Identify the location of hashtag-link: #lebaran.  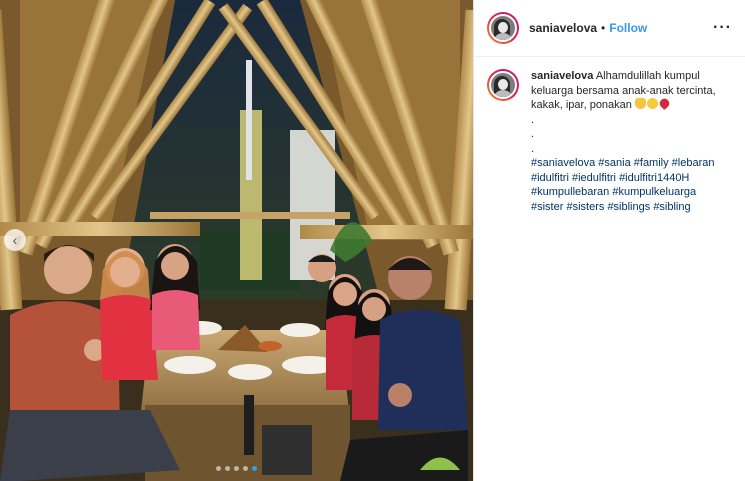
(693, 163).